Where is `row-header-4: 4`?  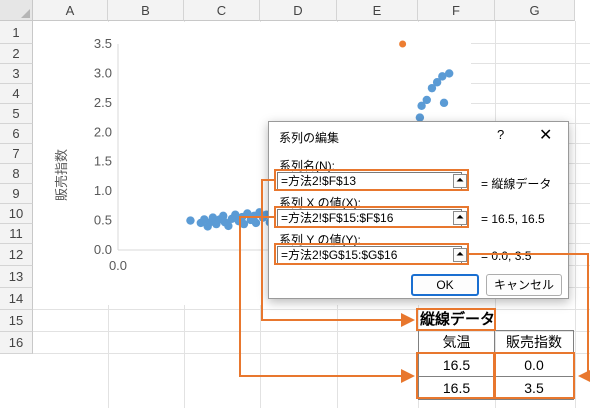 row-header-4: 4 is located at coordinates (16, 94).